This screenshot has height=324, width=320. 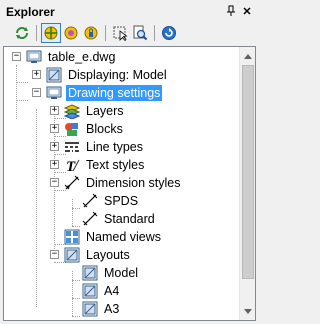 I want to click on layer-on-button, so click(x=51, y=33).